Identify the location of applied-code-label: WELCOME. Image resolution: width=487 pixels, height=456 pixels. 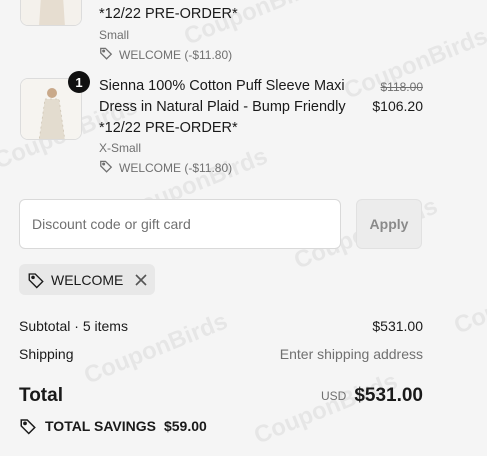
(87, 279).